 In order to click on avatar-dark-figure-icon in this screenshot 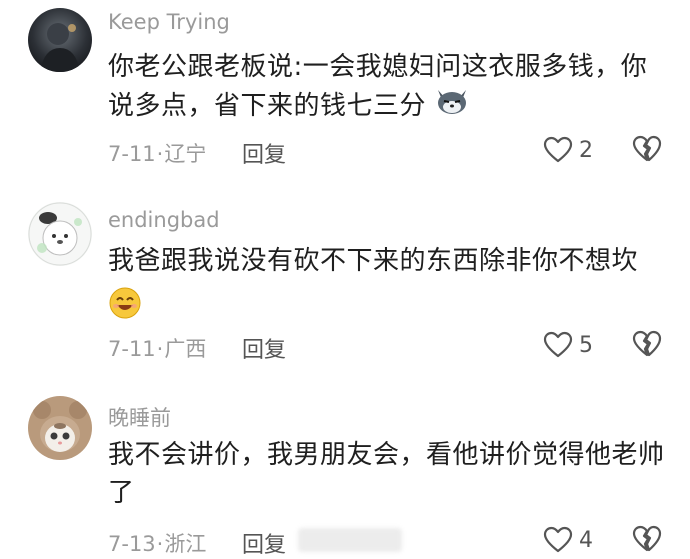, I will do `click(60, 40)`.